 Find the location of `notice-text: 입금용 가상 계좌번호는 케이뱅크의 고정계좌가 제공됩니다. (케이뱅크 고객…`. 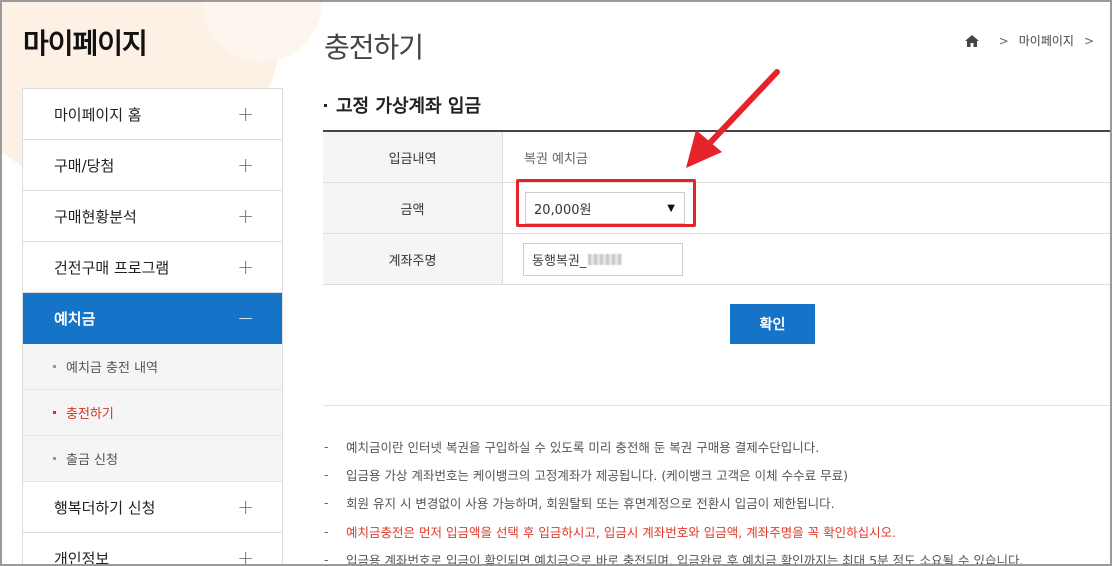

notice-text: 입금용 가상 계좌번호는 케이뱅크의 고정계좌가 제공됩니다. (케이뱅크 고객… is located at coordinates (597, 475).